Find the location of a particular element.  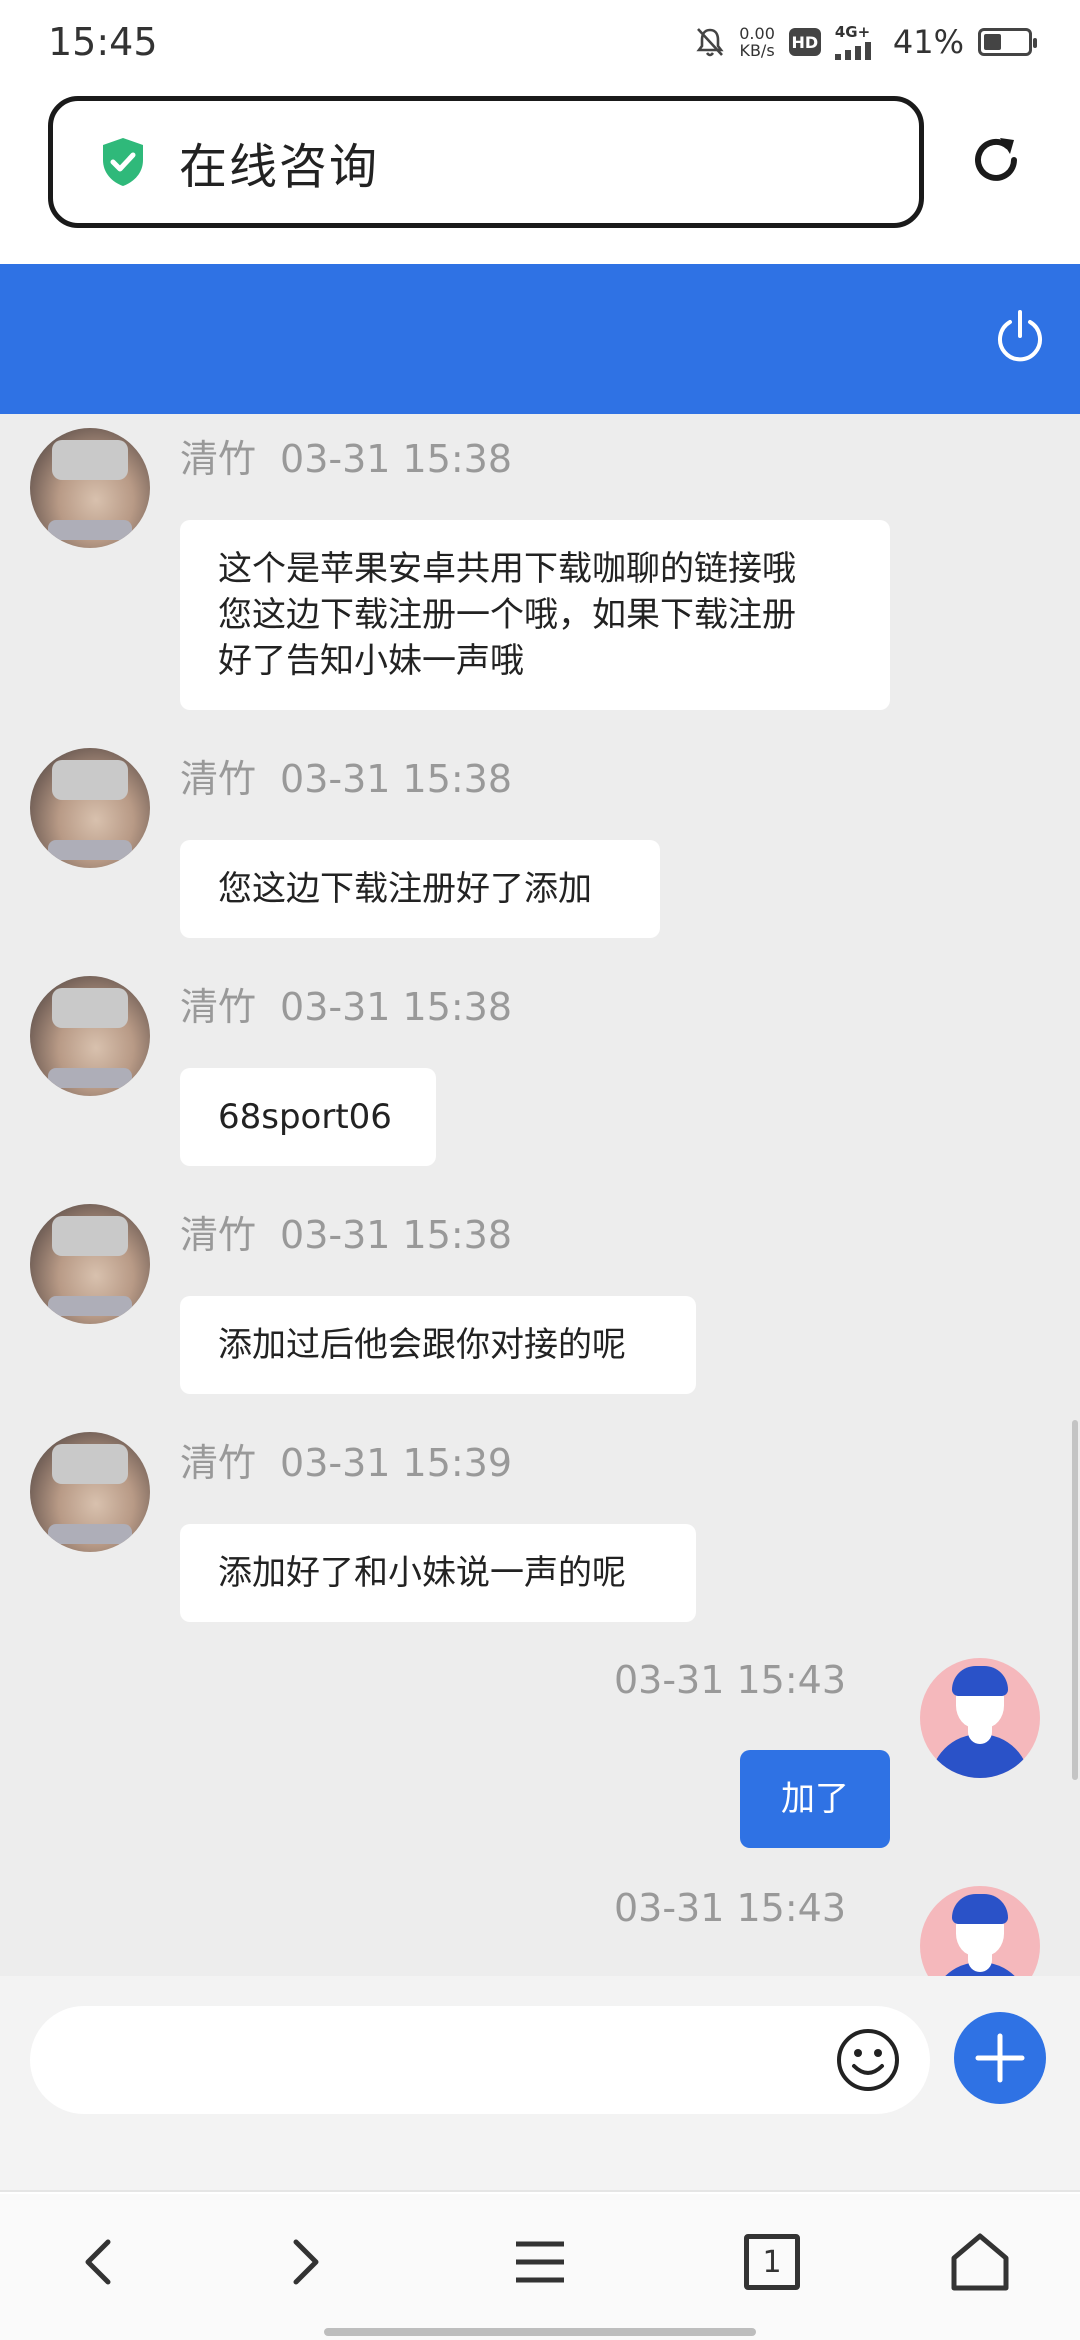

address-bar: 在线咨询 is located at coordinates (486, 162).